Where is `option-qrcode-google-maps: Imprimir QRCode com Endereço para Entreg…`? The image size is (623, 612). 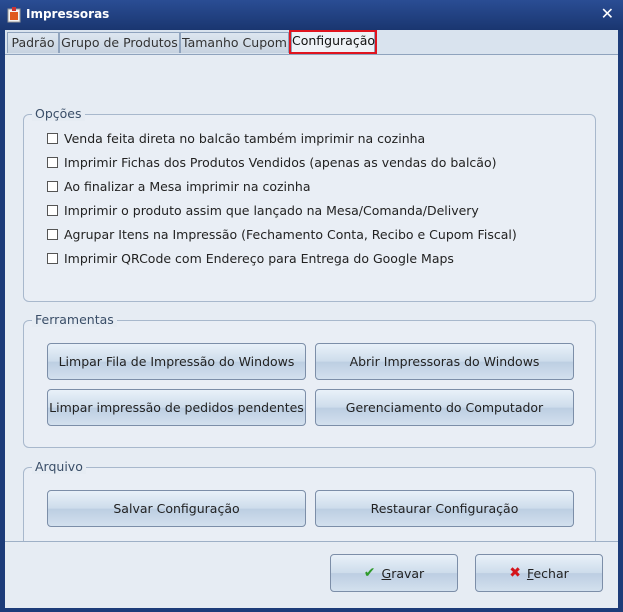 option-qrcode-google-maps: Imprimir QRCode com Endereço para Entreg… is located at coordinates (250, 258).